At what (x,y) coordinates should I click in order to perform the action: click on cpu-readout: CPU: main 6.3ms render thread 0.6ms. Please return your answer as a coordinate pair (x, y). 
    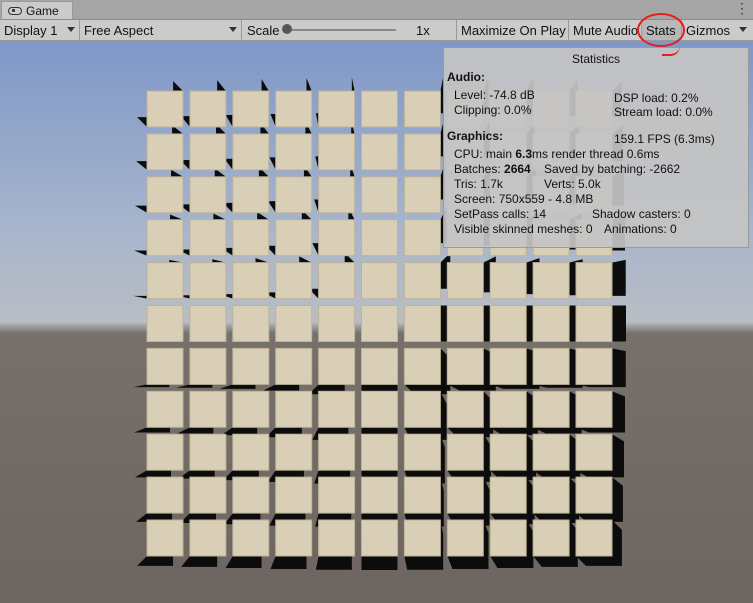
    Looking at the image, I should click on (556, 154).